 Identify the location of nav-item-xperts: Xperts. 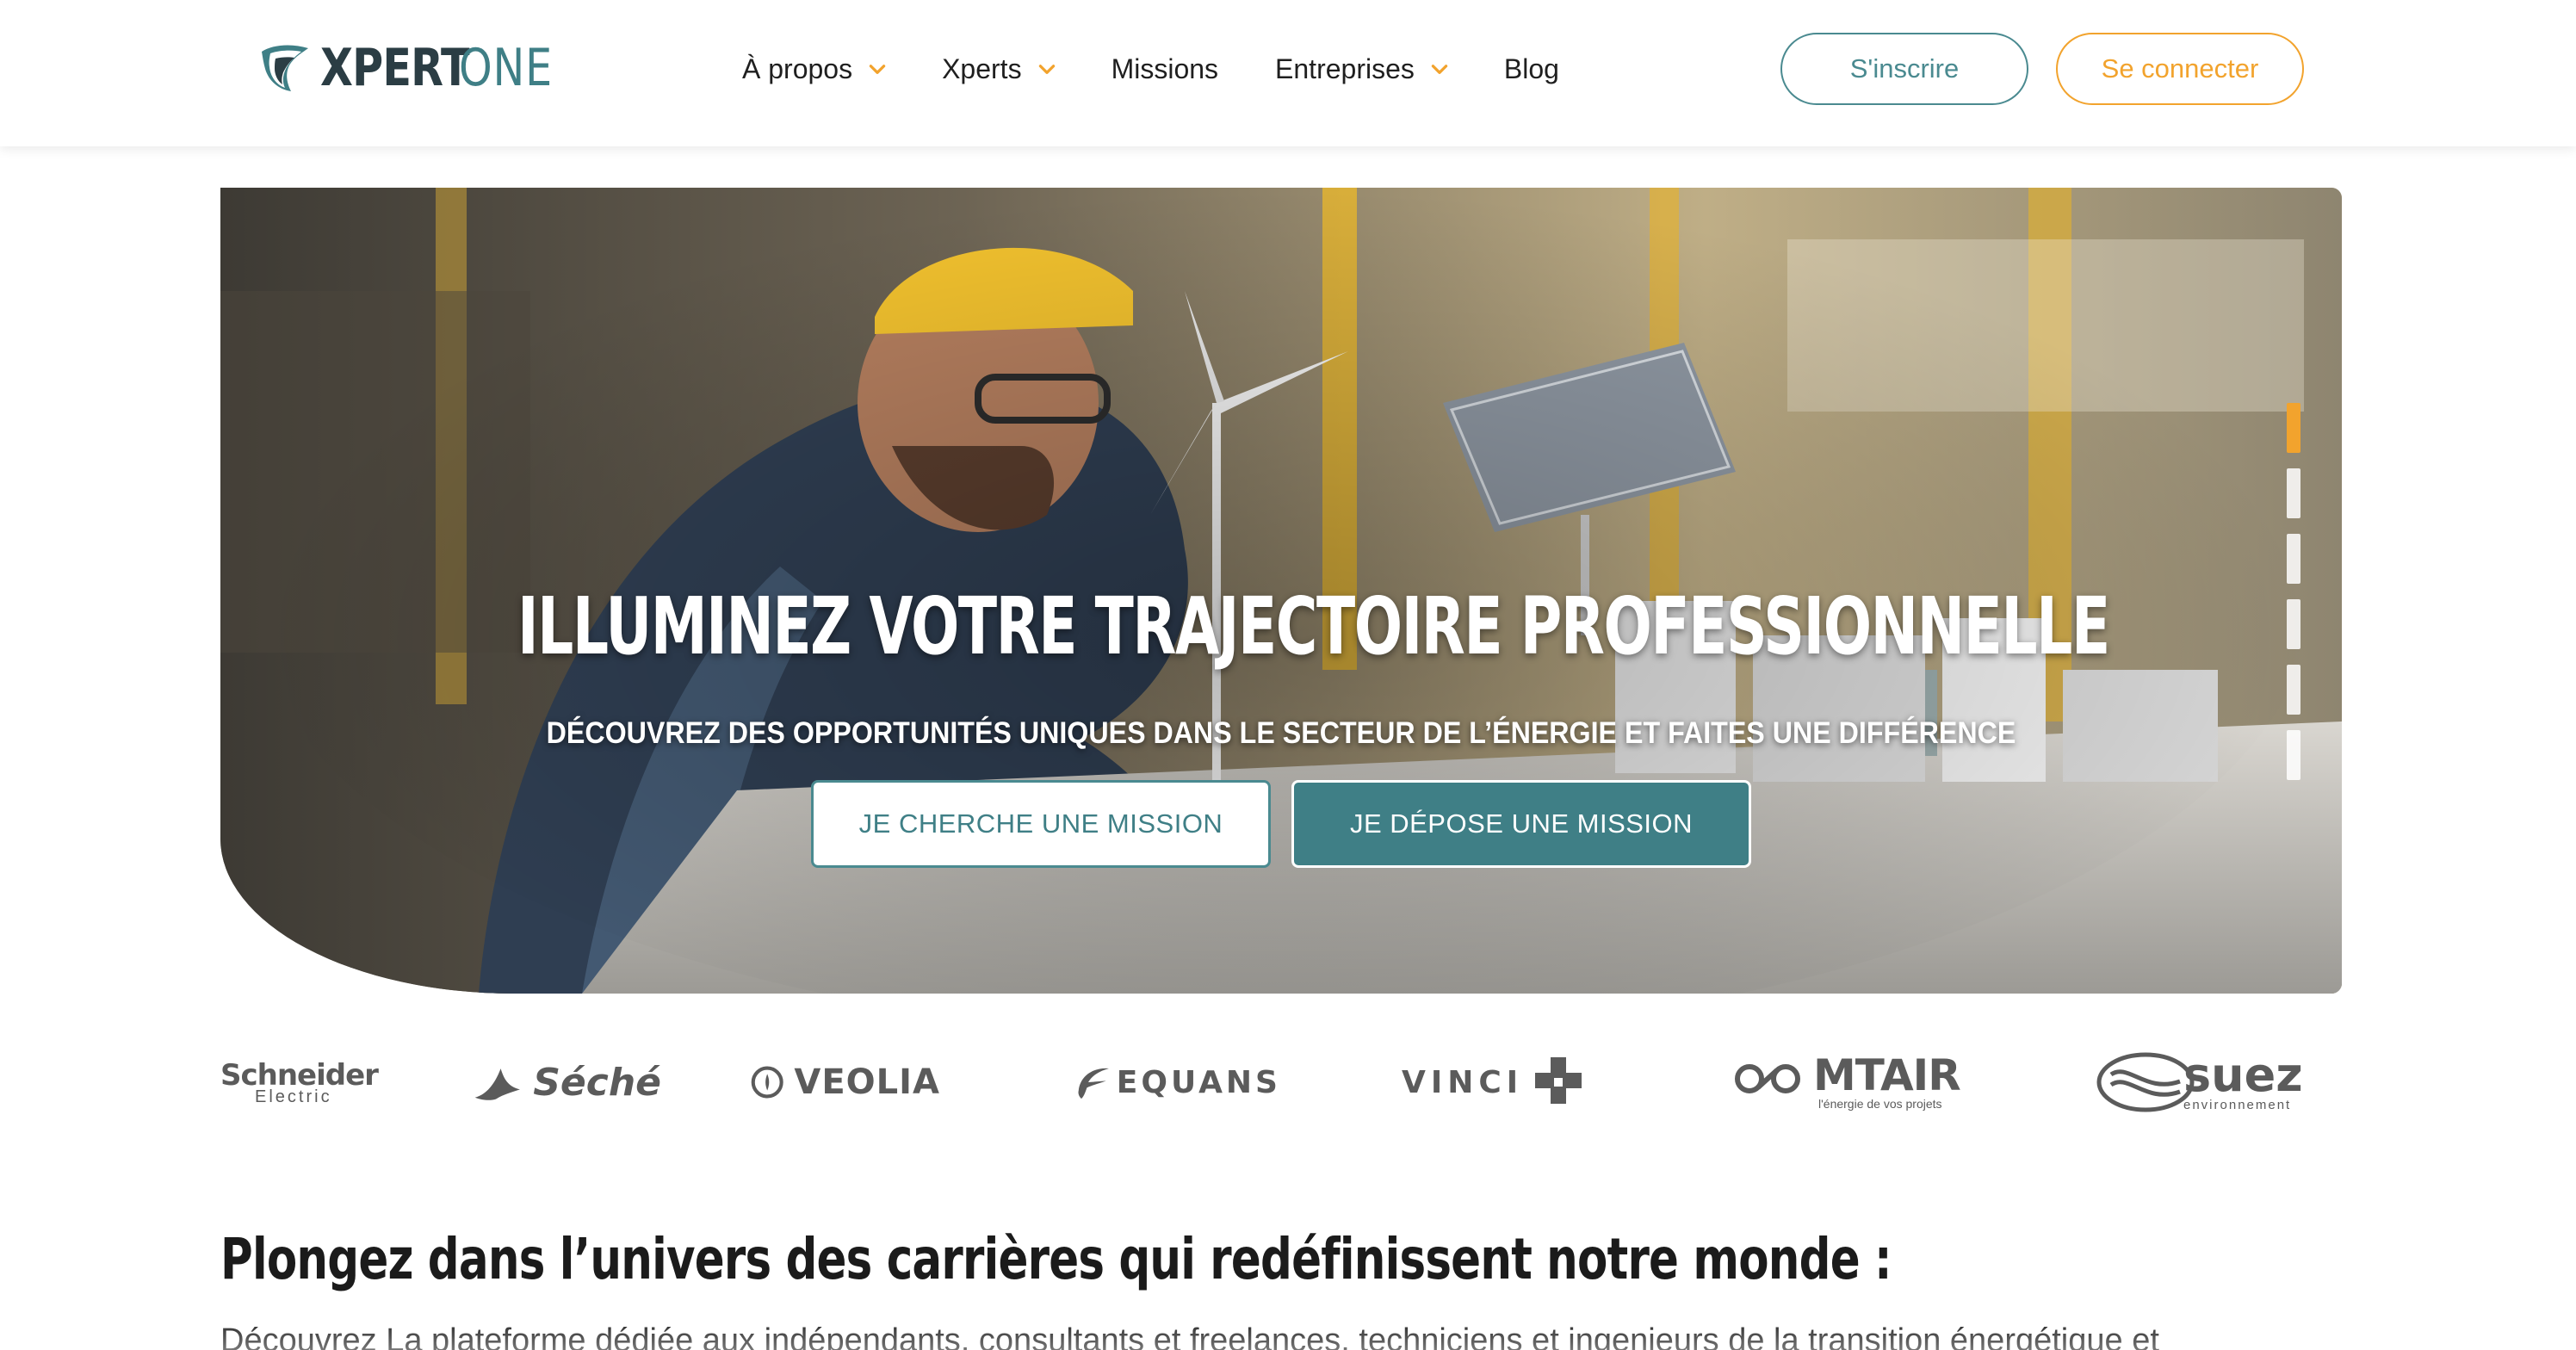
(999, 69).